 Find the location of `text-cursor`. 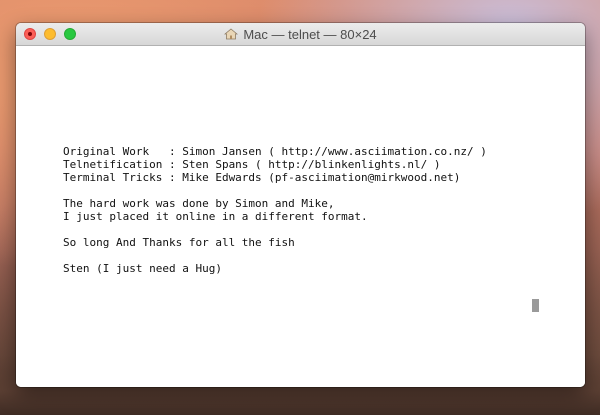

text-cursor is located at coordinates (535, 305).